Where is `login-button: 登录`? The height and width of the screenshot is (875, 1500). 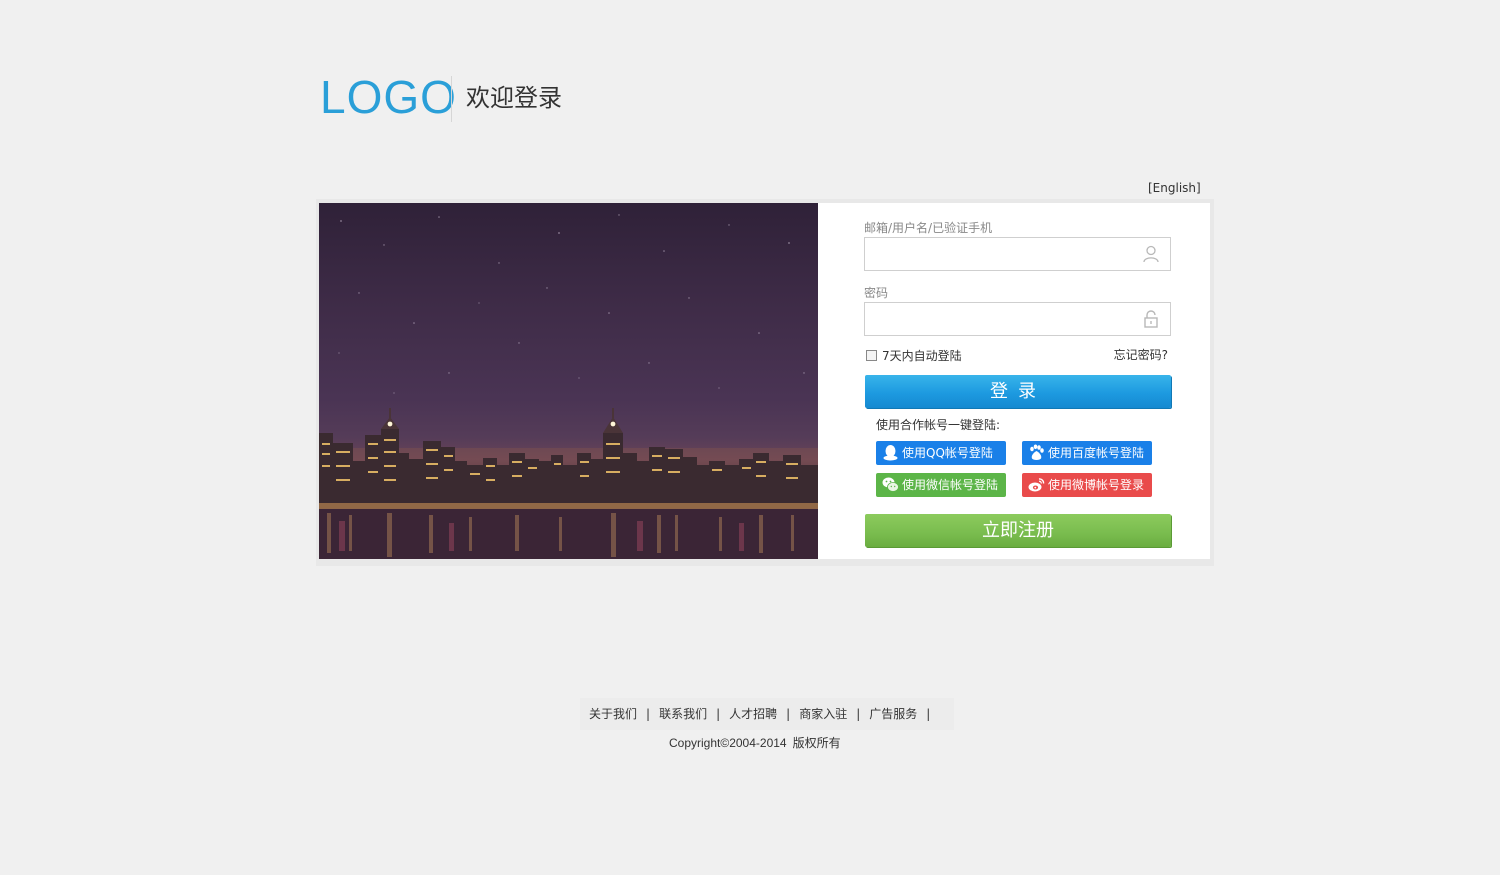 login-button: 登录 is located at coordinates (1018, 391).